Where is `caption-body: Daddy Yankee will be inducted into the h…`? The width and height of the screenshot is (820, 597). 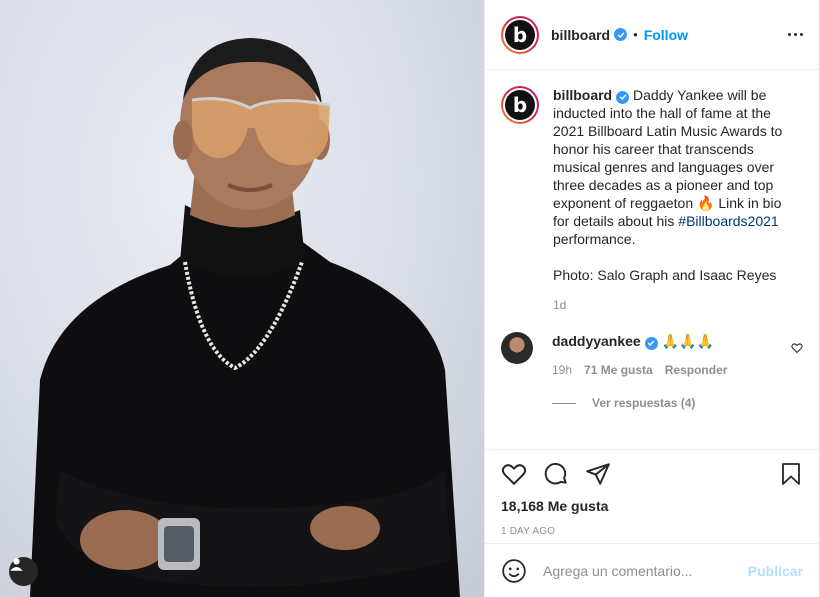
caption-body: Daddy Yankee will be inducted into the h… is located at coordinates (668, 158).